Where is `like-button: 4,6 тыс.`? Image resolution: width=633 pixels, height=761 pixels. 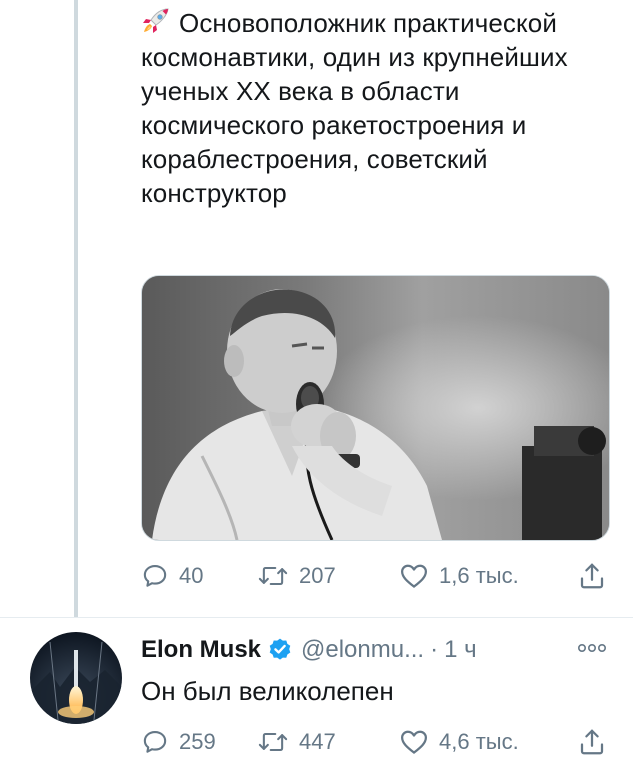
like-button: 4,6 тыс. is located at coordinates (459, 742).